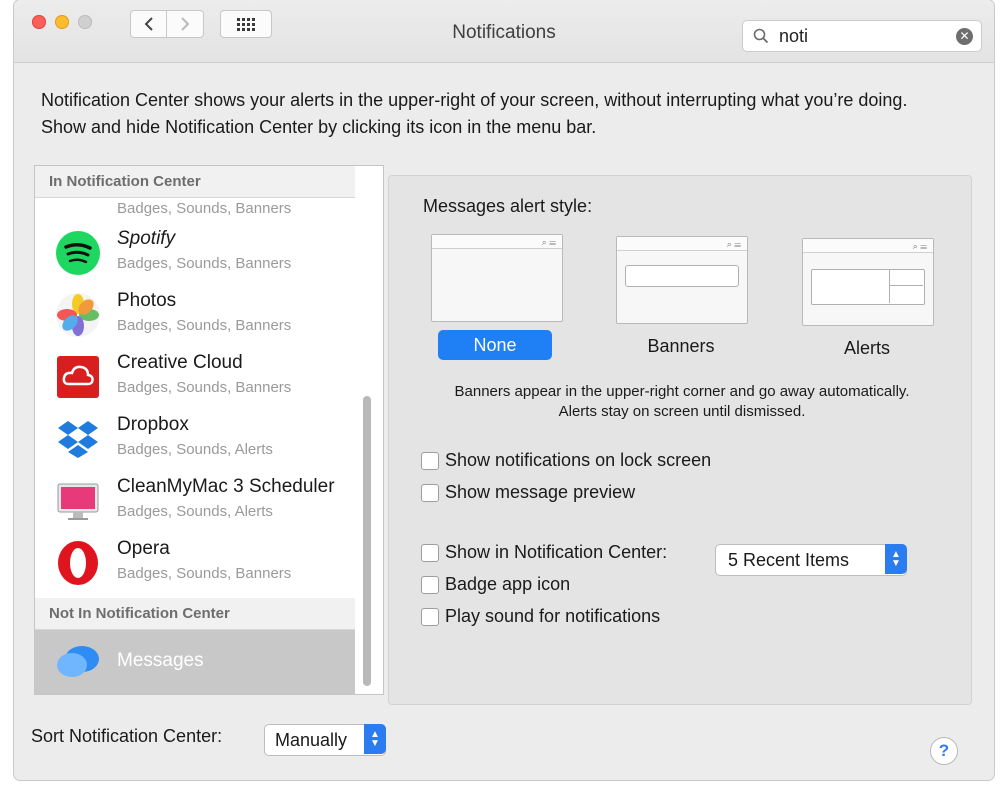 Image resolution: width=1000 pixels, height=795 pixels. Describe the element at coordinates (789, 560) in the screenshot. I see `recent-items-value: 5 Recent Items` at that location.